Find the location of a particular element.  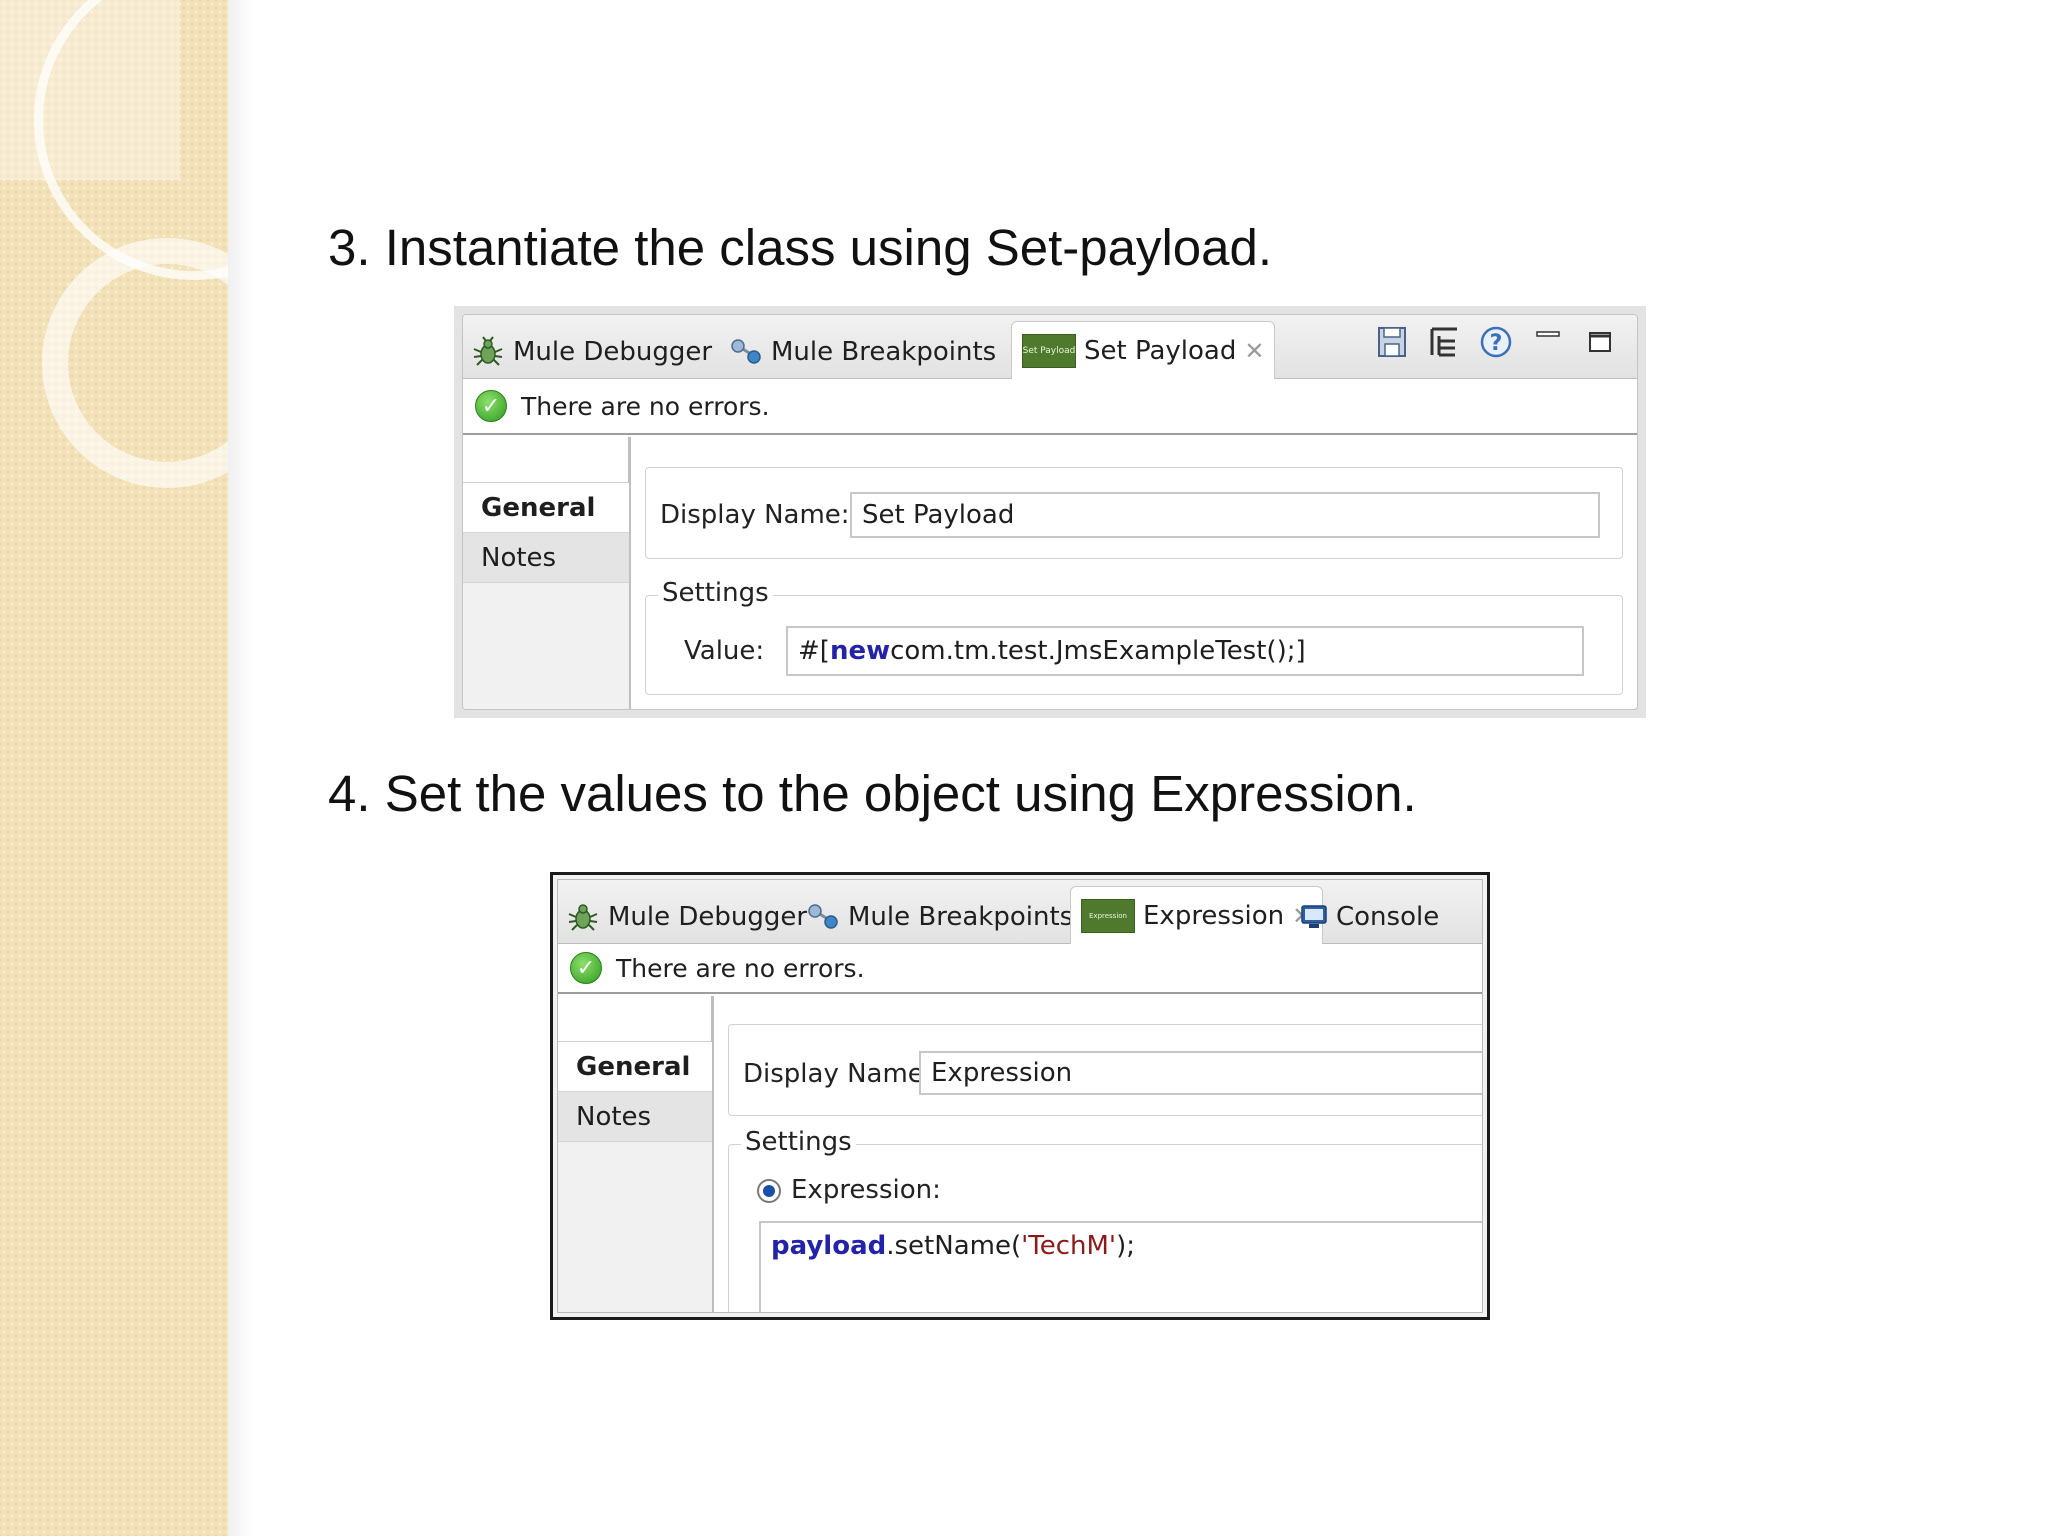

minimize-icon is located at coordinates (1548, 342).